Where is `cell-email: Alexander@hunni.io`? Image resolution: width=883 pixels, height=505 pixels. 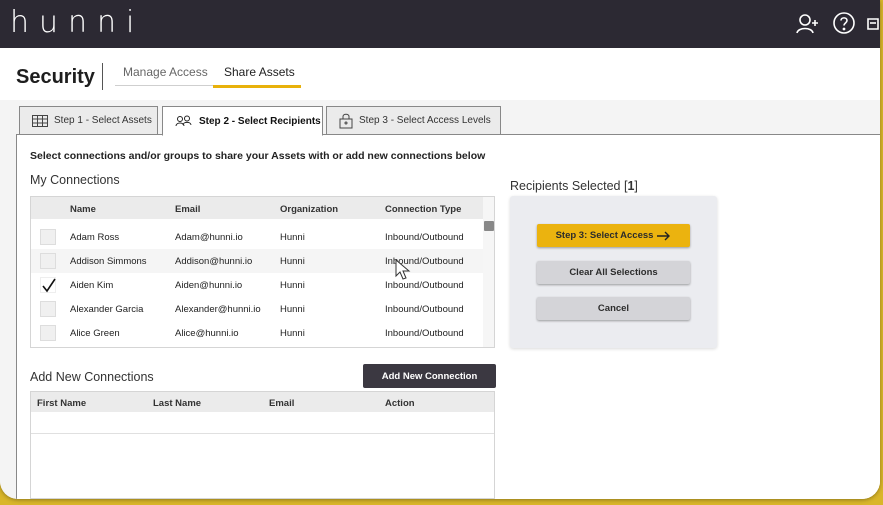 cell-email: Alexander@hunni.io is located at coordinates (218, 309).